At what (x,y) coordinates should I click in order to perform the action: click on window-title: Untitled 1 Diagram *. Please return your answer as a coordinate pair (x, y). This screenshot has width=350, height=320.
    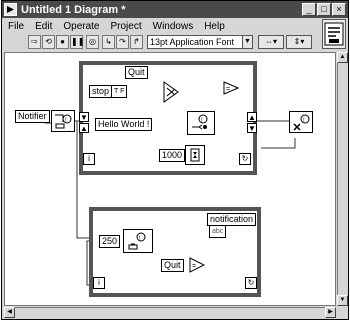
    Looking at the image, I should click on (73, 9).